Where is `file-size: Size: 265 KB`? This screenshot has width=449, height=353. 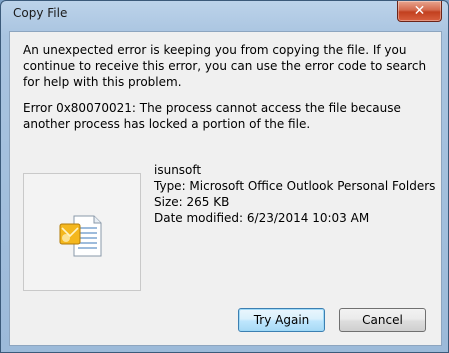
file-size: Size: 265 KB is located at coordinates (192, 202).